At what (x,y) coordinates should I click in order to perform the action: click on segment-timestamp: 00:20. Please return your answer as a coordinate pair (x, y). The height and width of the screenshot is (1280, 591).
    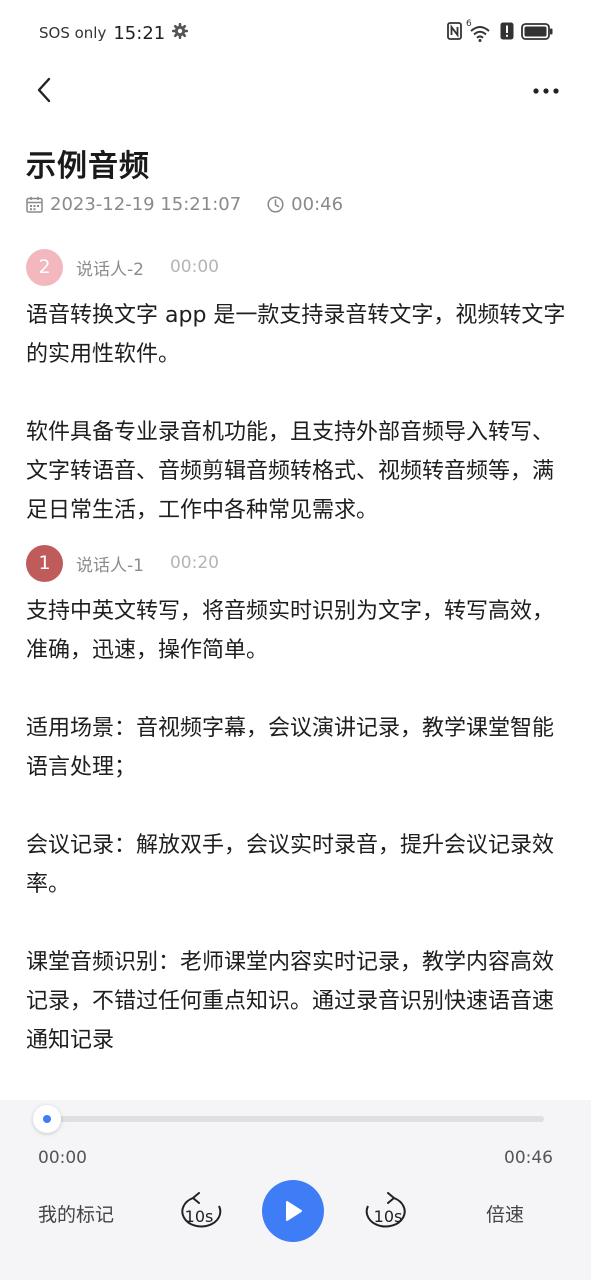
    Looking at the image, I should click on (194, 563).